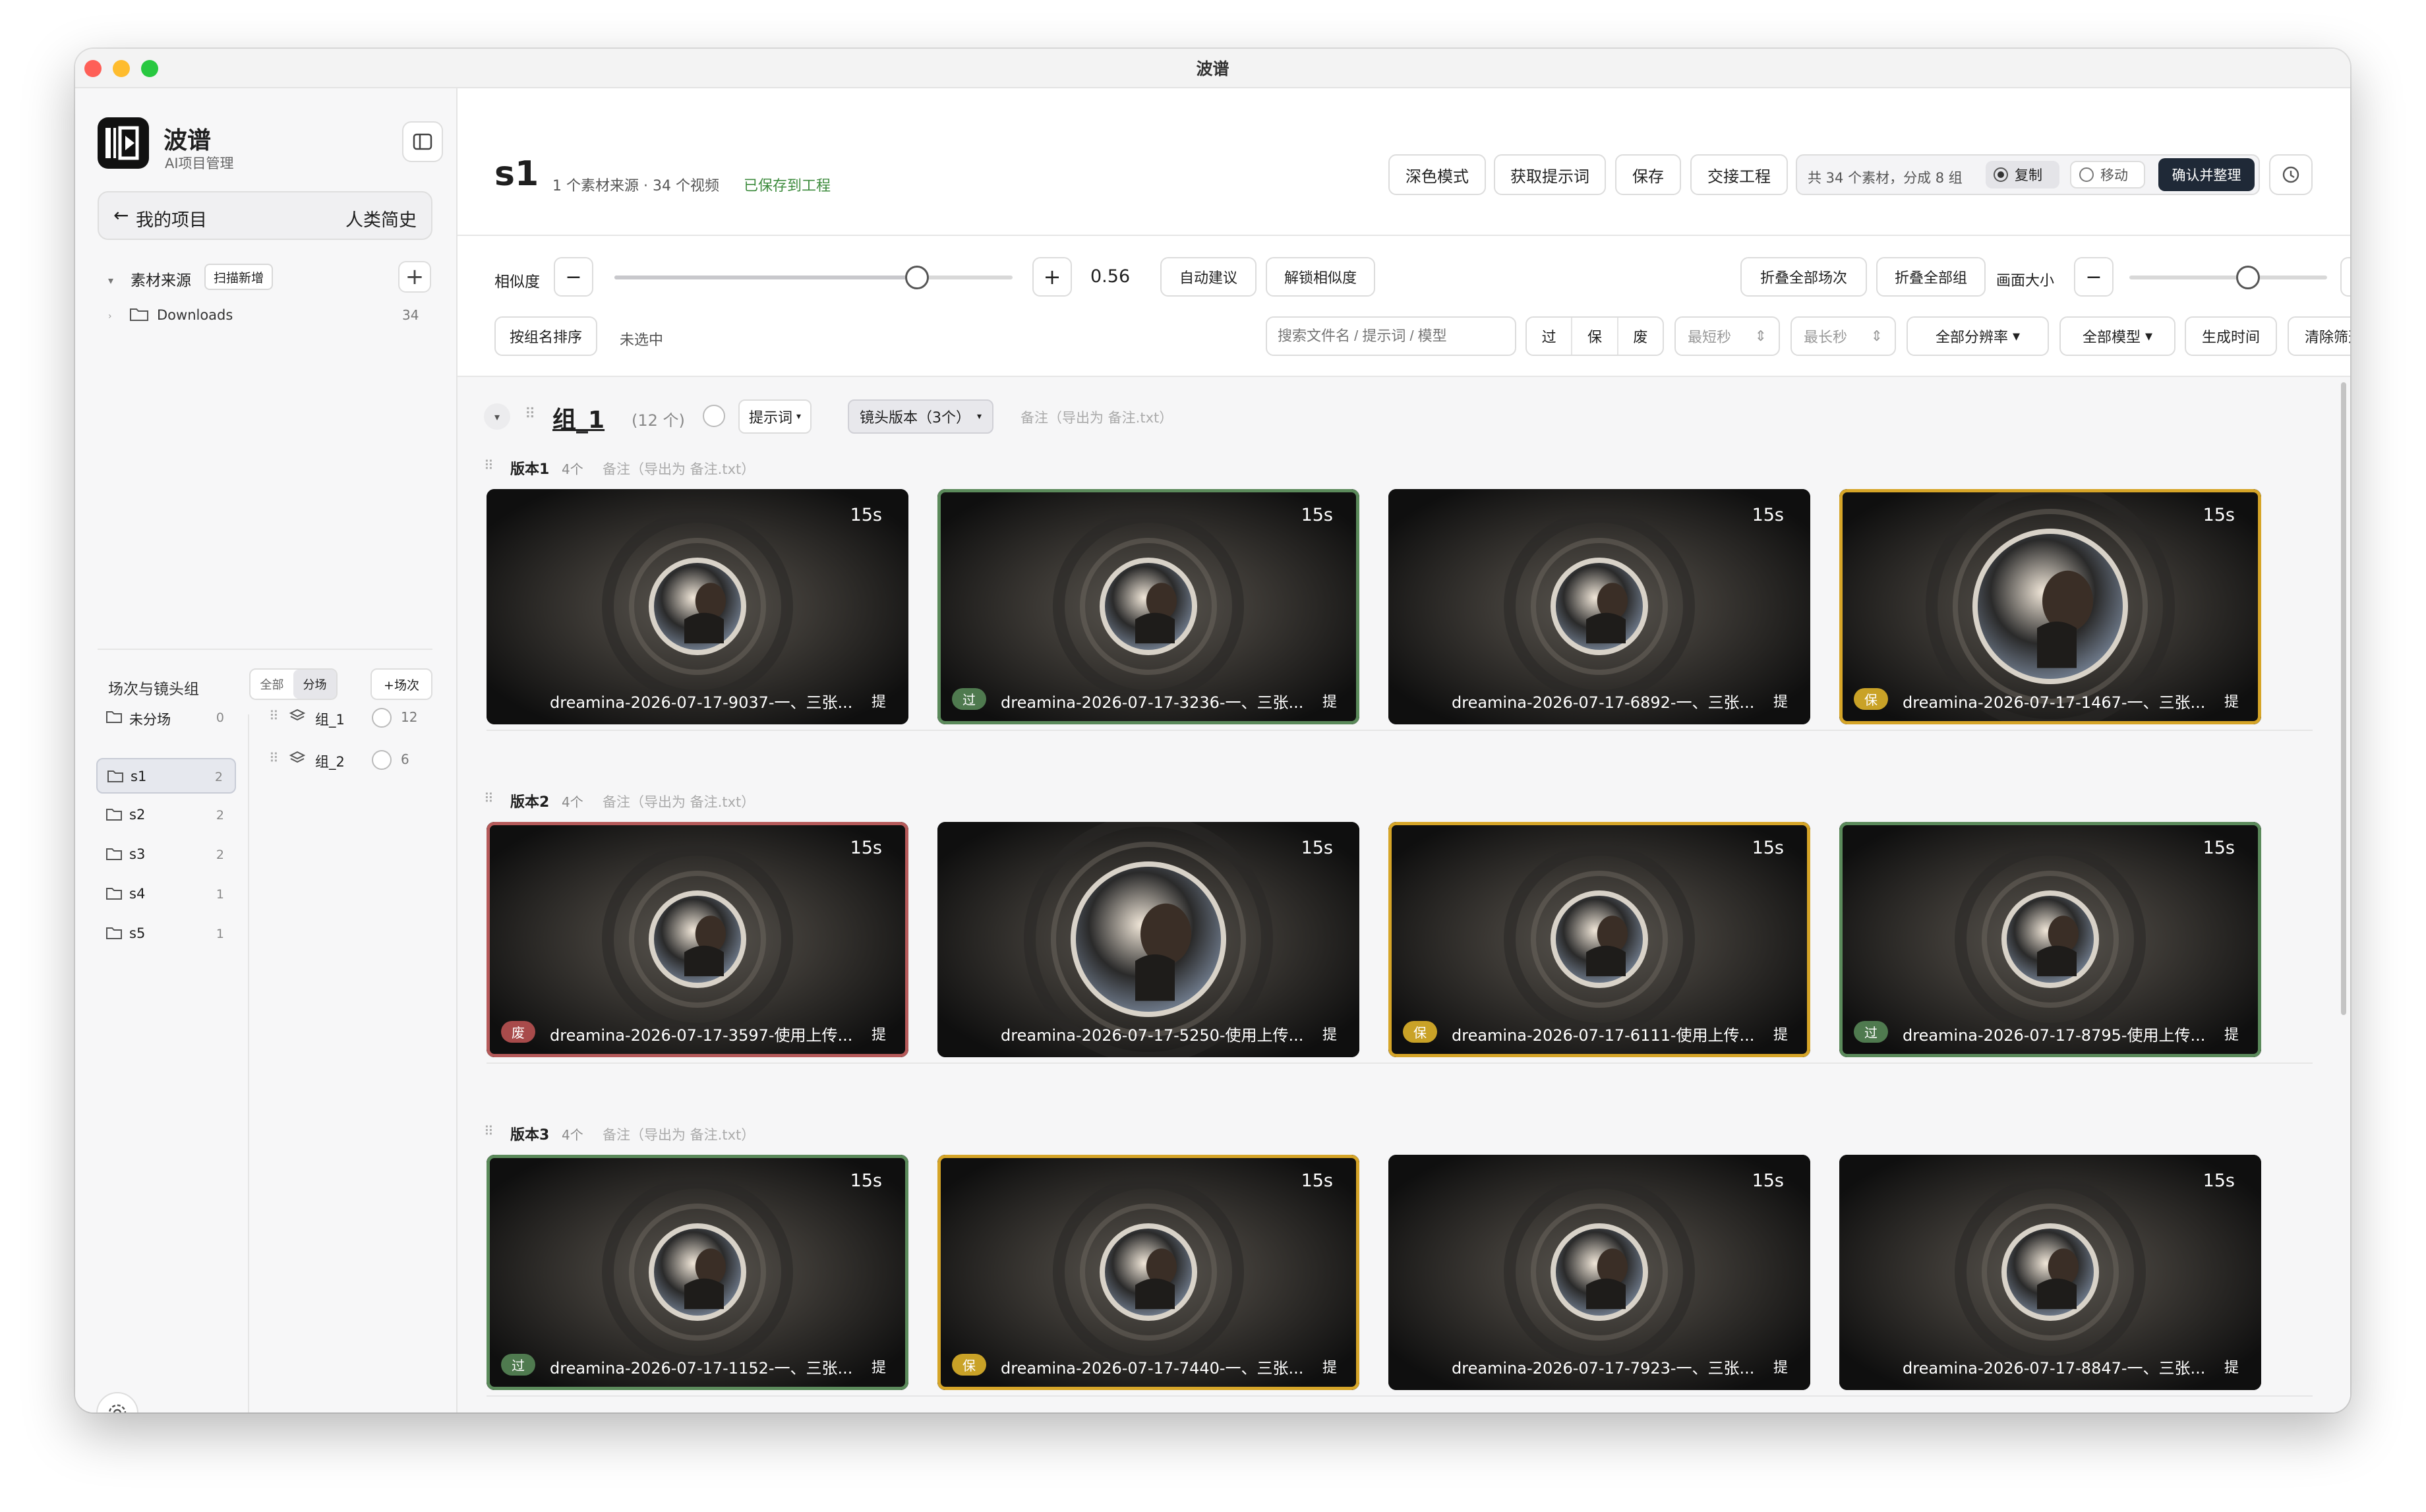 The width and height of the screenshot is (2426, 1512). Describe the element at coordinates (117, 1402) in the screenshot. I see `settings-button` at that location.